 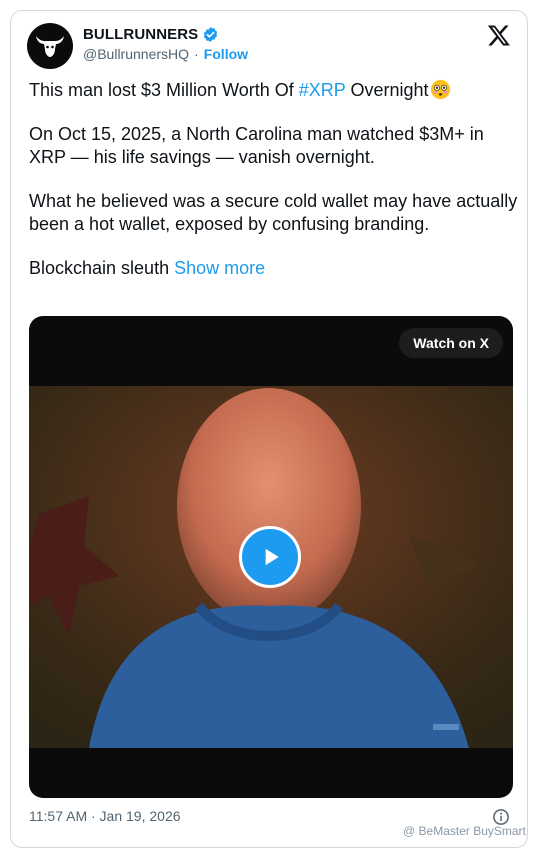 What do you see at coordinates (211, 34) in the screenshot?
I see `verified-badge-icon` at bounding box center [211, 34].